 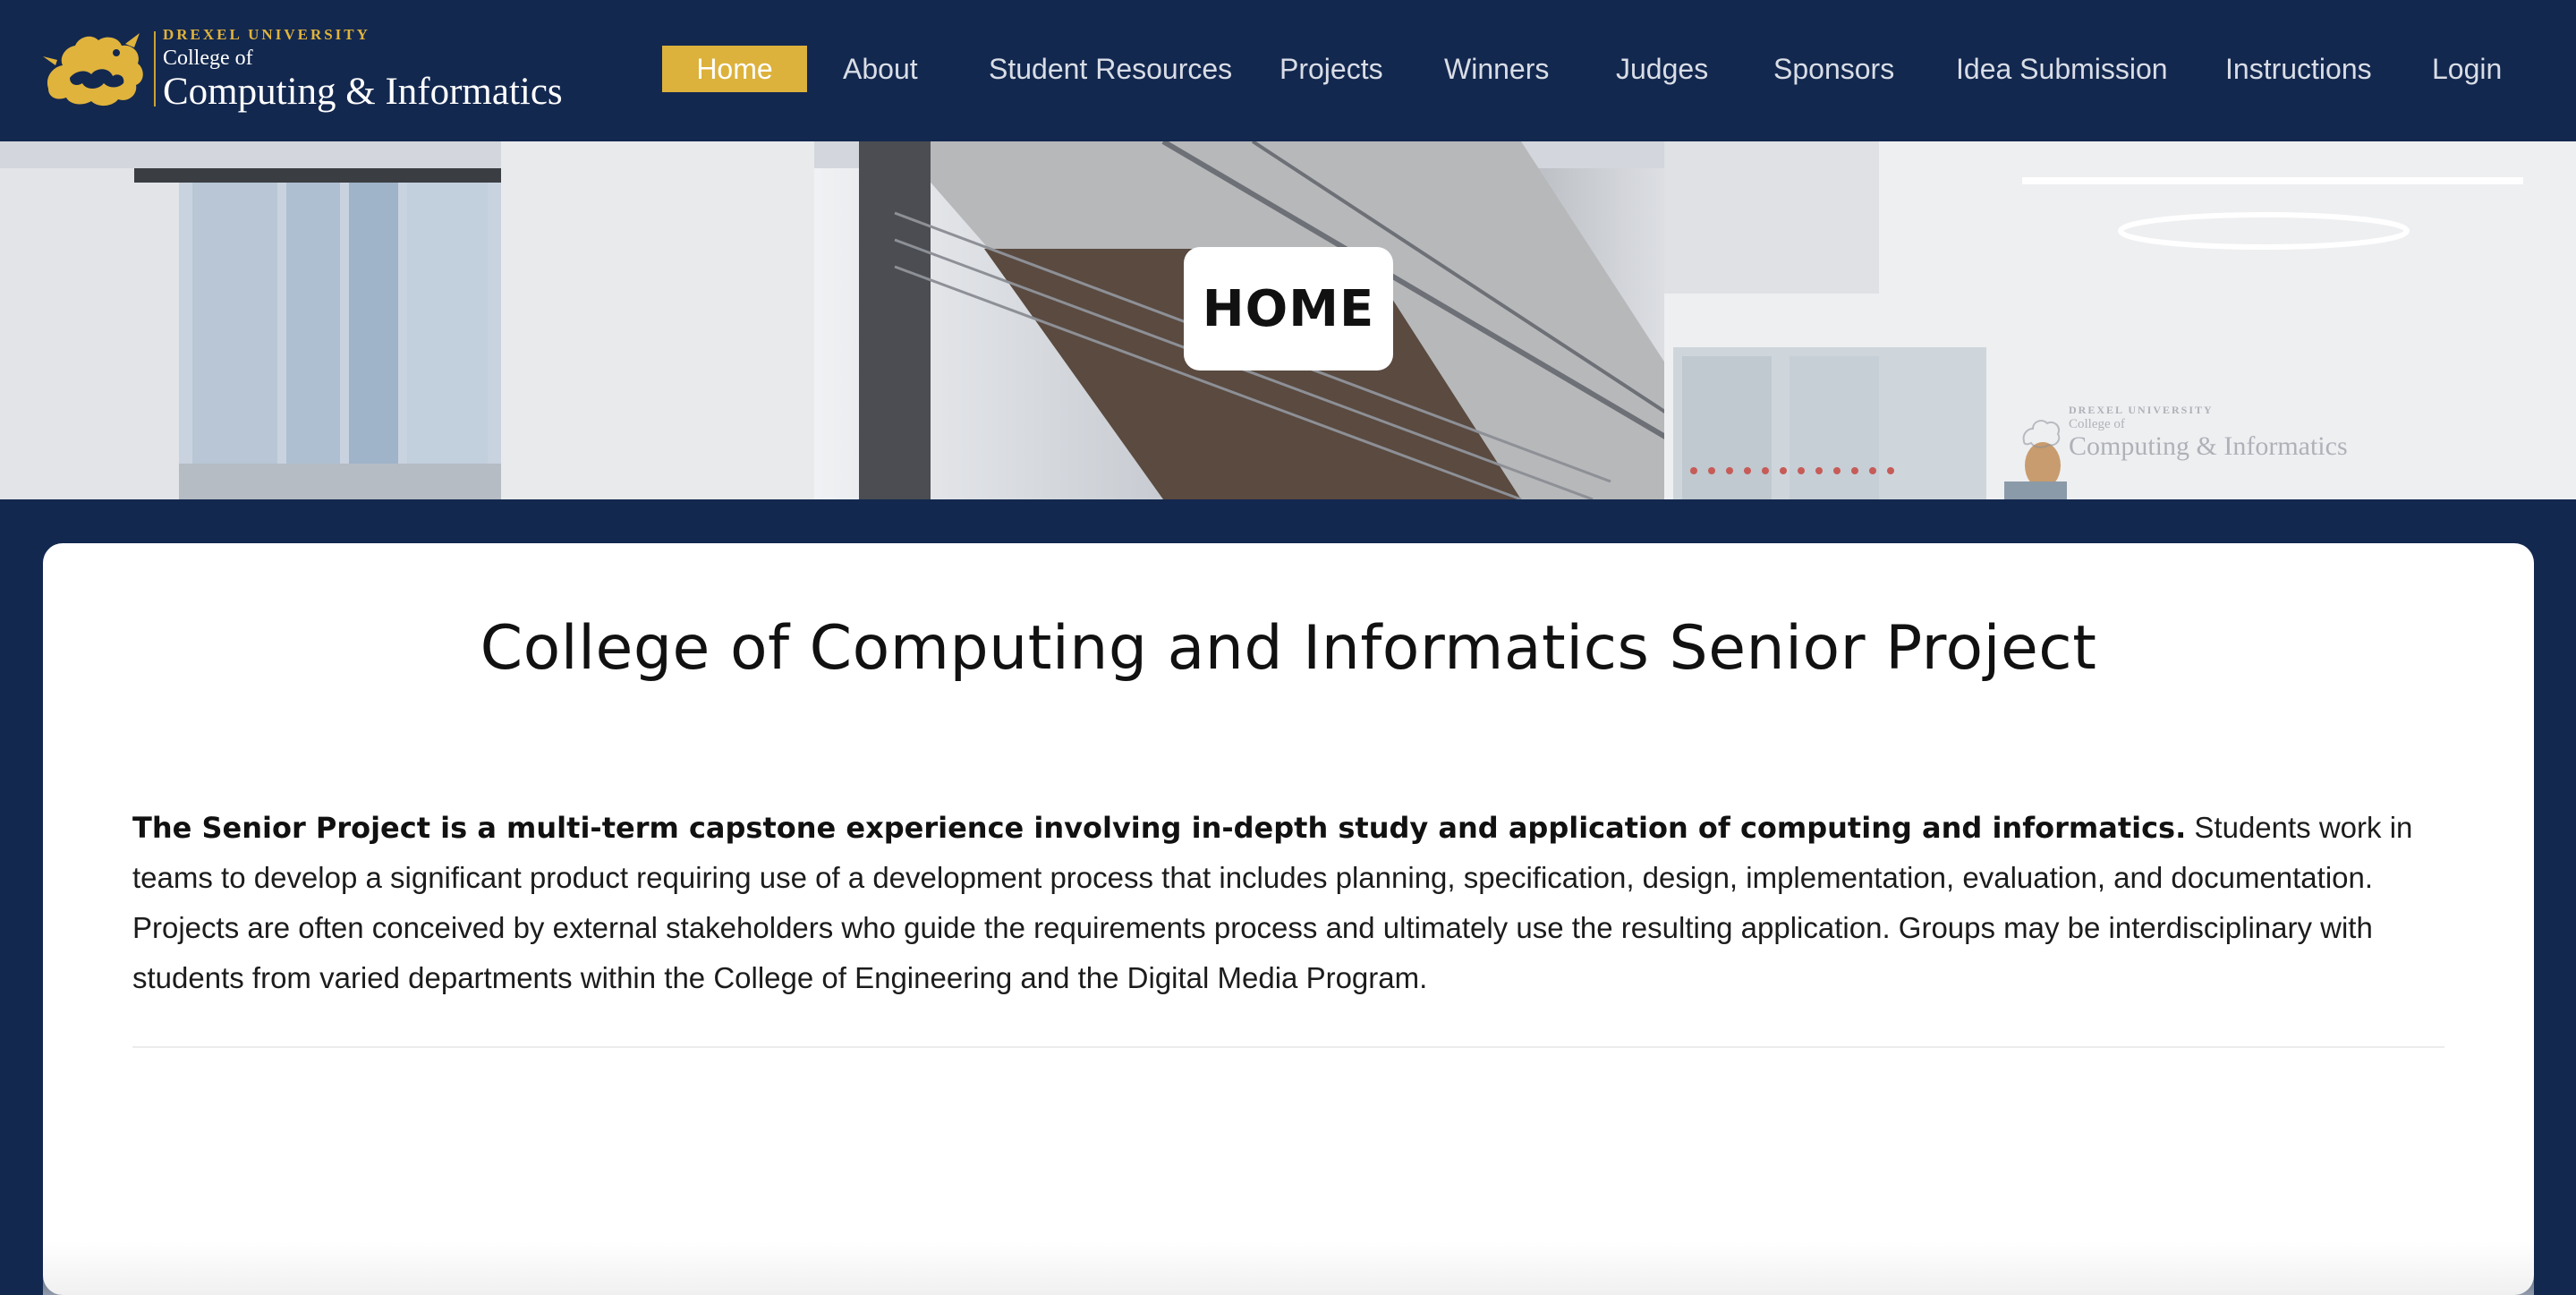 I want to click on nav-judges: Judges, so click(x=1662, y=69).